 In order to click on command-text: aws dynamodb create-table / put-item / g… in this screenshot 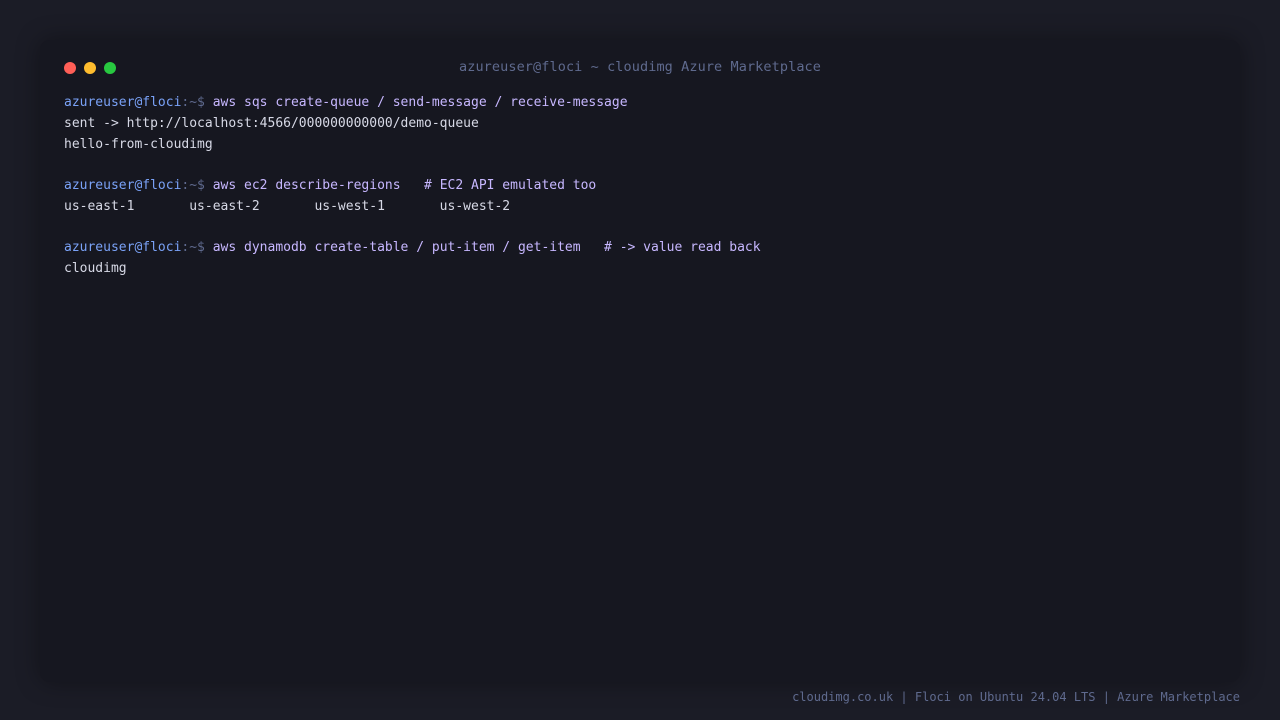, I will do `click(486, 247)`.